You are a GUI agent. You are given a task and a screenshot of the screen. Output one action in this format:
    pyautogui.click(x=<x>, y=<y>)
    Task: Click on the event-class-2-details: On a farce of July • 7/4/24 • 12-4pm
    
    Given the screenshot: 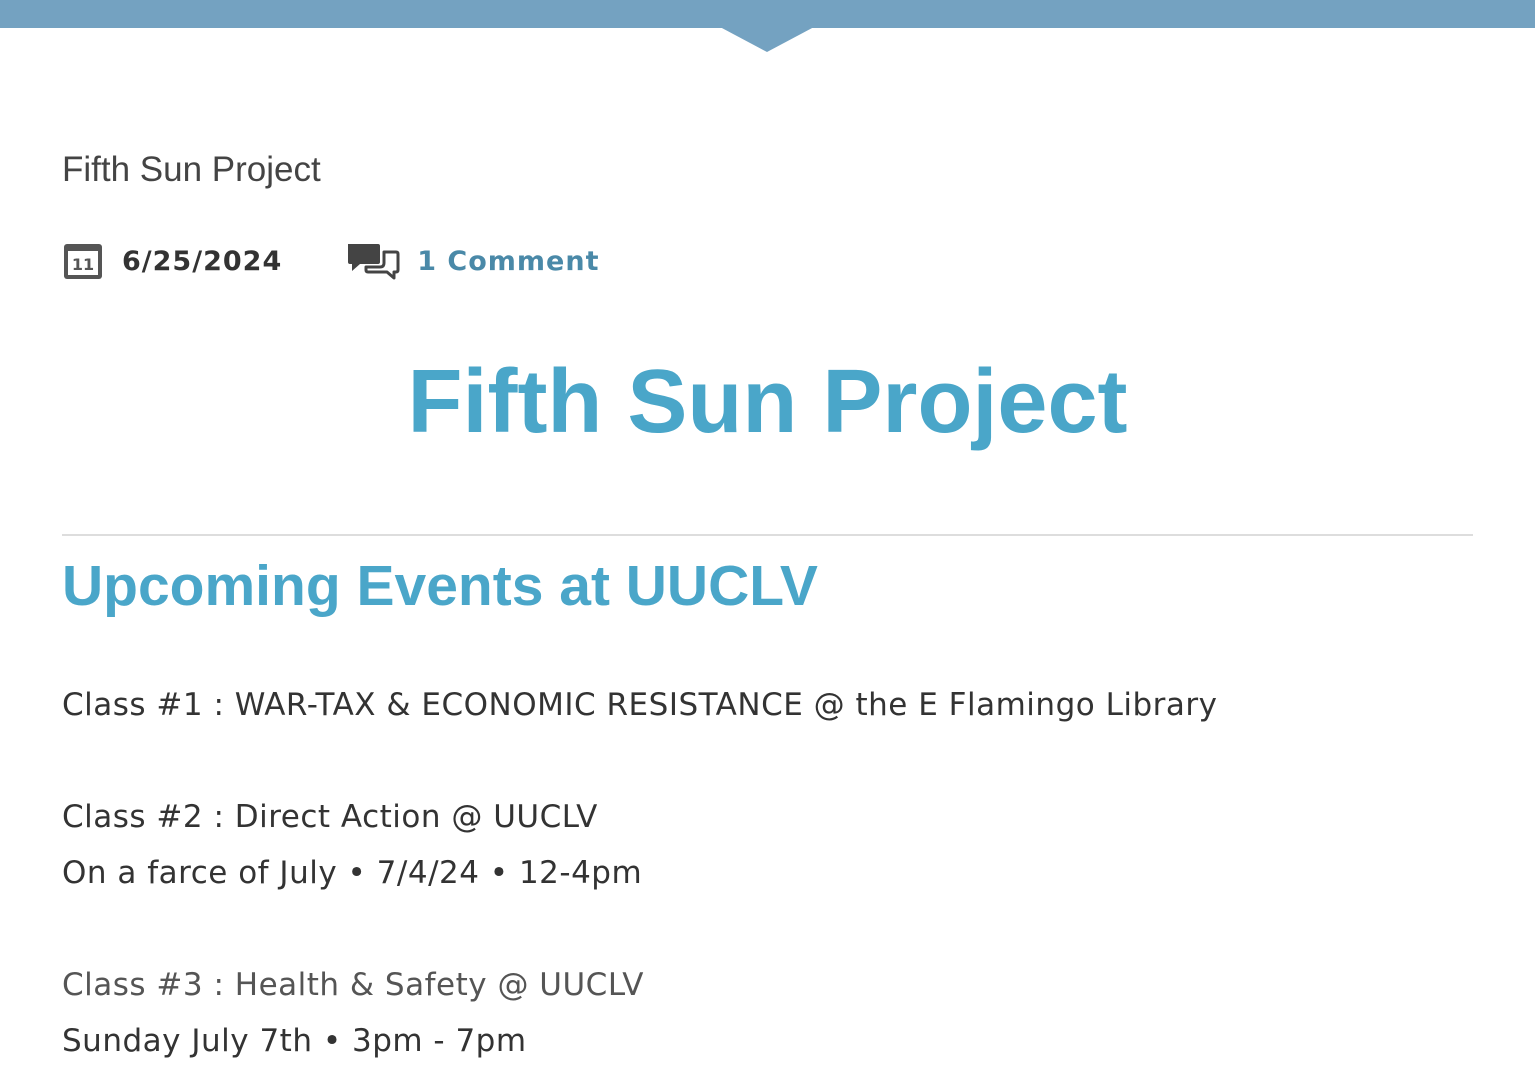 What is the action you would take?
    pyautogui.click(x=352, y=873)
    